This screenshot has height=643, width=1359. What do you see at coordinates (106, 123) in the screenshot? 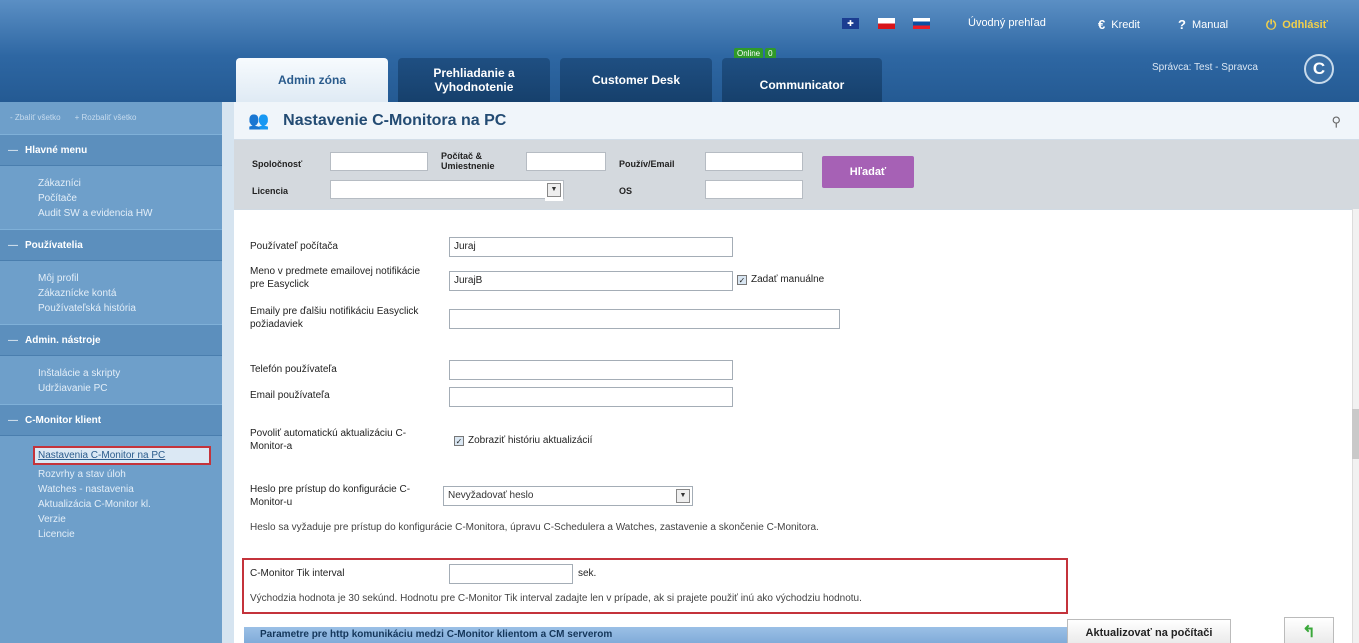
I see `expand-all-link: + Rozbaliť všetko` at bounding box center [106, 123].